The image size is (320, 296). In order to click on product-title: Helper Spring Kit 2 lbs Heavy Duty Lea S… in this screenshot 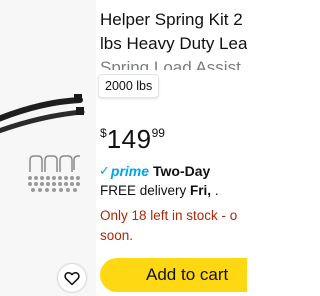, I will do `click(173, 39)`.